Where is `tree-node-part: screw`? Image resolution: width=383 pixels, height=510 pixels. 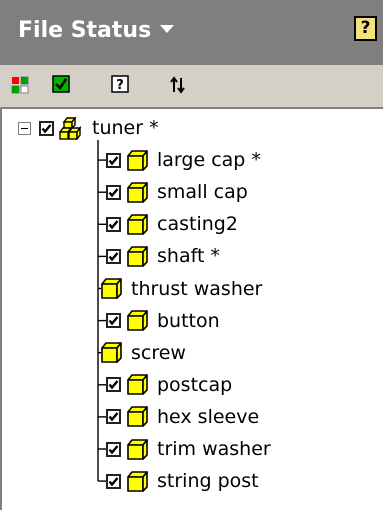 tree-node-part: screw is located at coordinates (143, 353).